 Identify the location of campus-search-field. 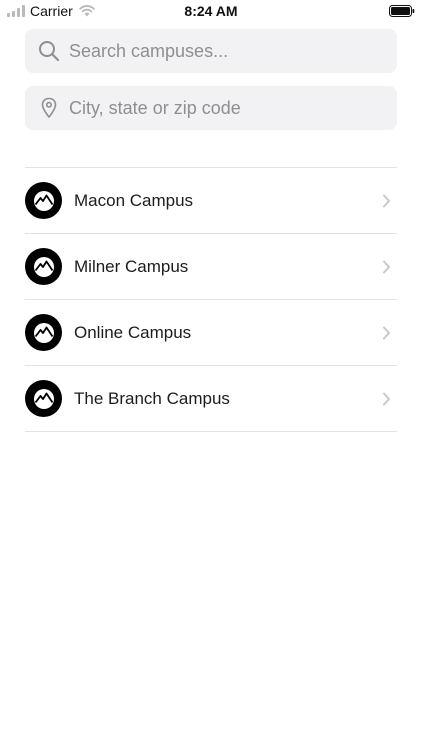
(211, 51).